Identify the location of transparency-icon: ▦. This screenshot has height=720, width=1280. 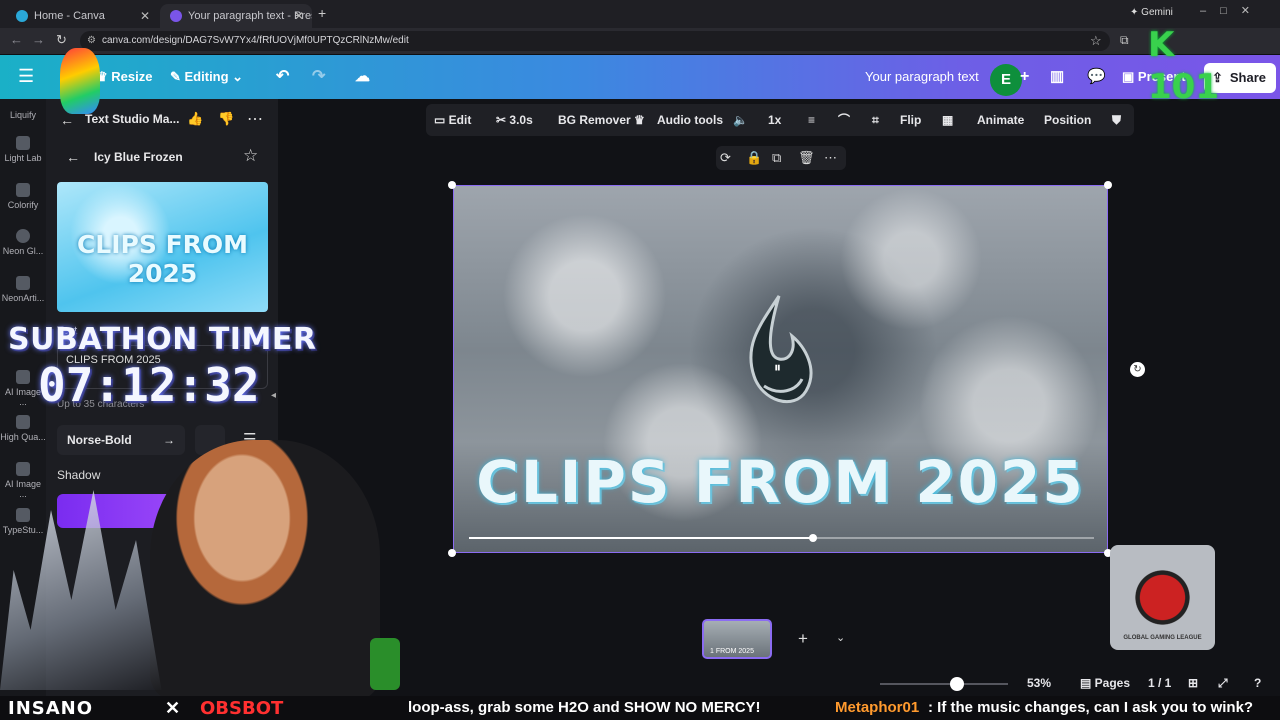
(947, 120).